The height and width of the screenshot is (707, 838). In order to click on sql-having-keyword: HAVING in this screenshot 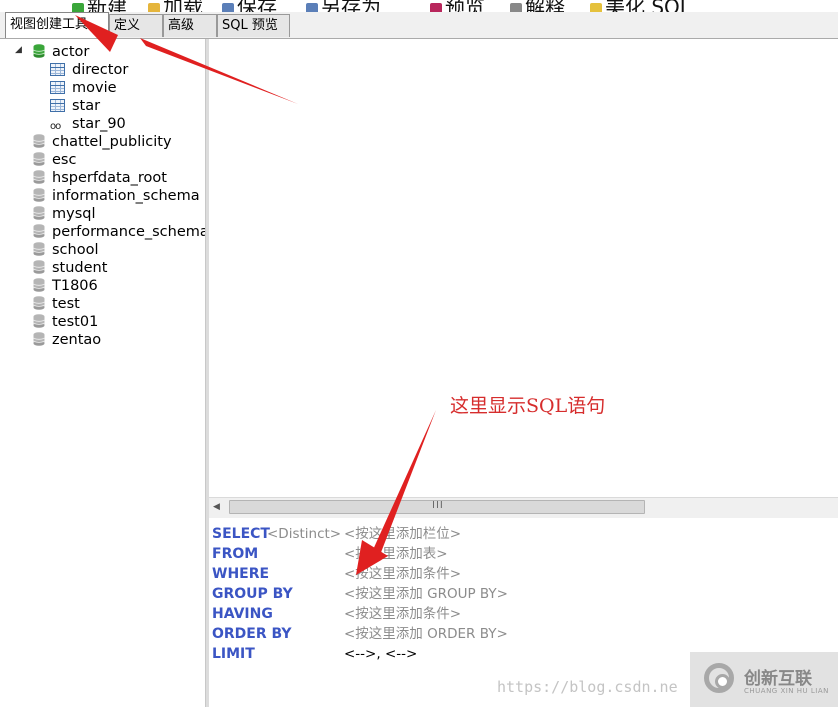, I will do `click(242, 614)`.